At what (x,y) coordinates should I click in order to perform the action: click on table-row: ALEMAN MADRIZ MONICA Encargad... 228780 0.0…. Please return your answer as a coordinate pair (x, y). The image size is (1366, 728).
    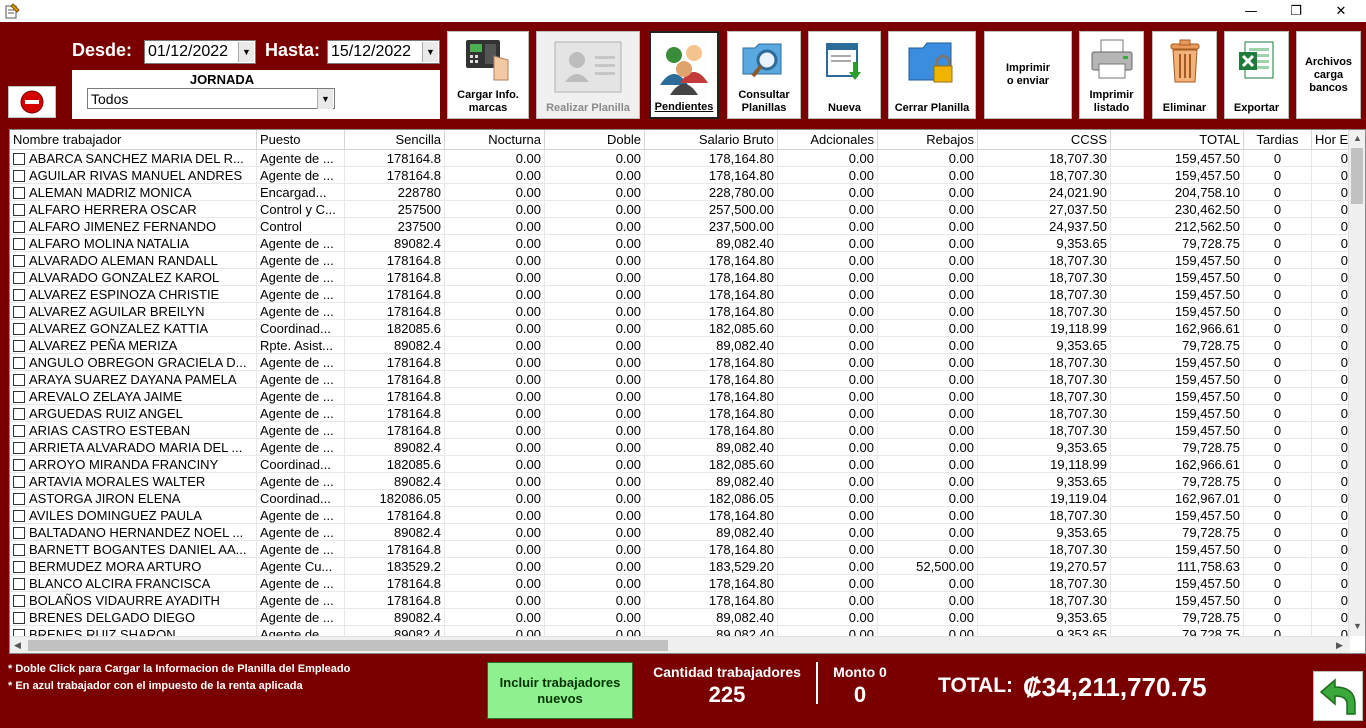
    Looking at the image, I should click on (680, 192).